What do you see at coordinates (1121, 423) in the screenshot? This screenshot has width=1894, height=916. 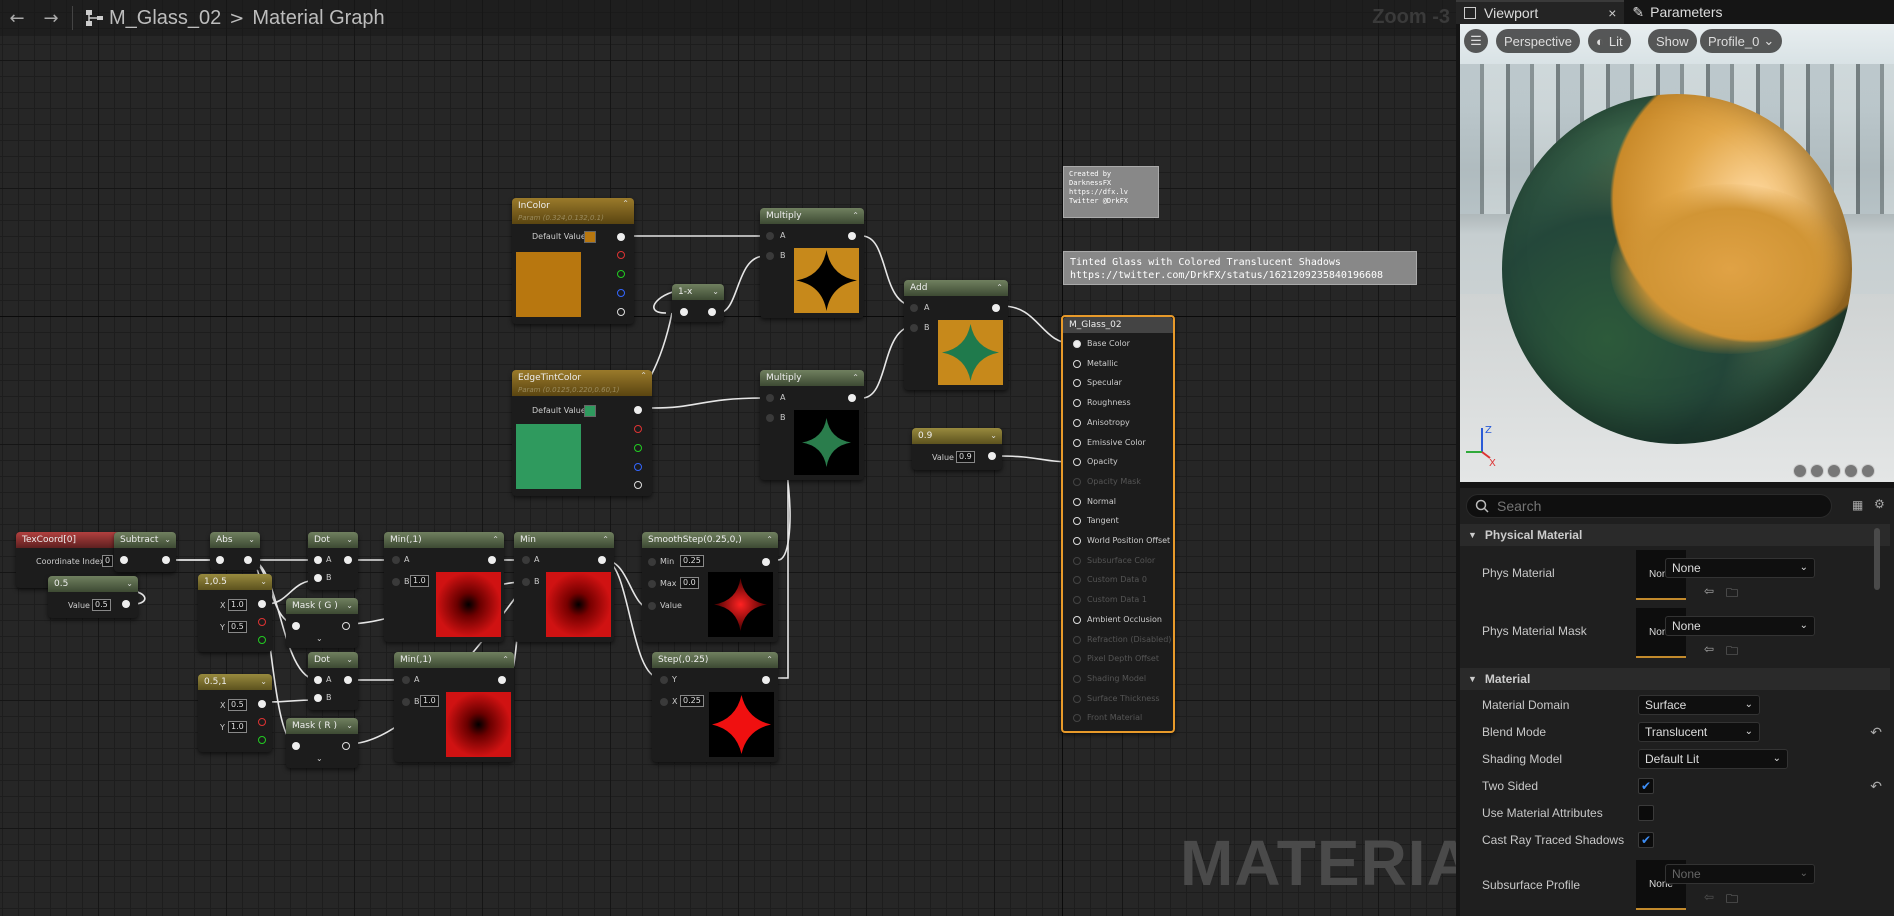 I see `result-pin-row: Anisotropy` at bounding box center [1121, 423].